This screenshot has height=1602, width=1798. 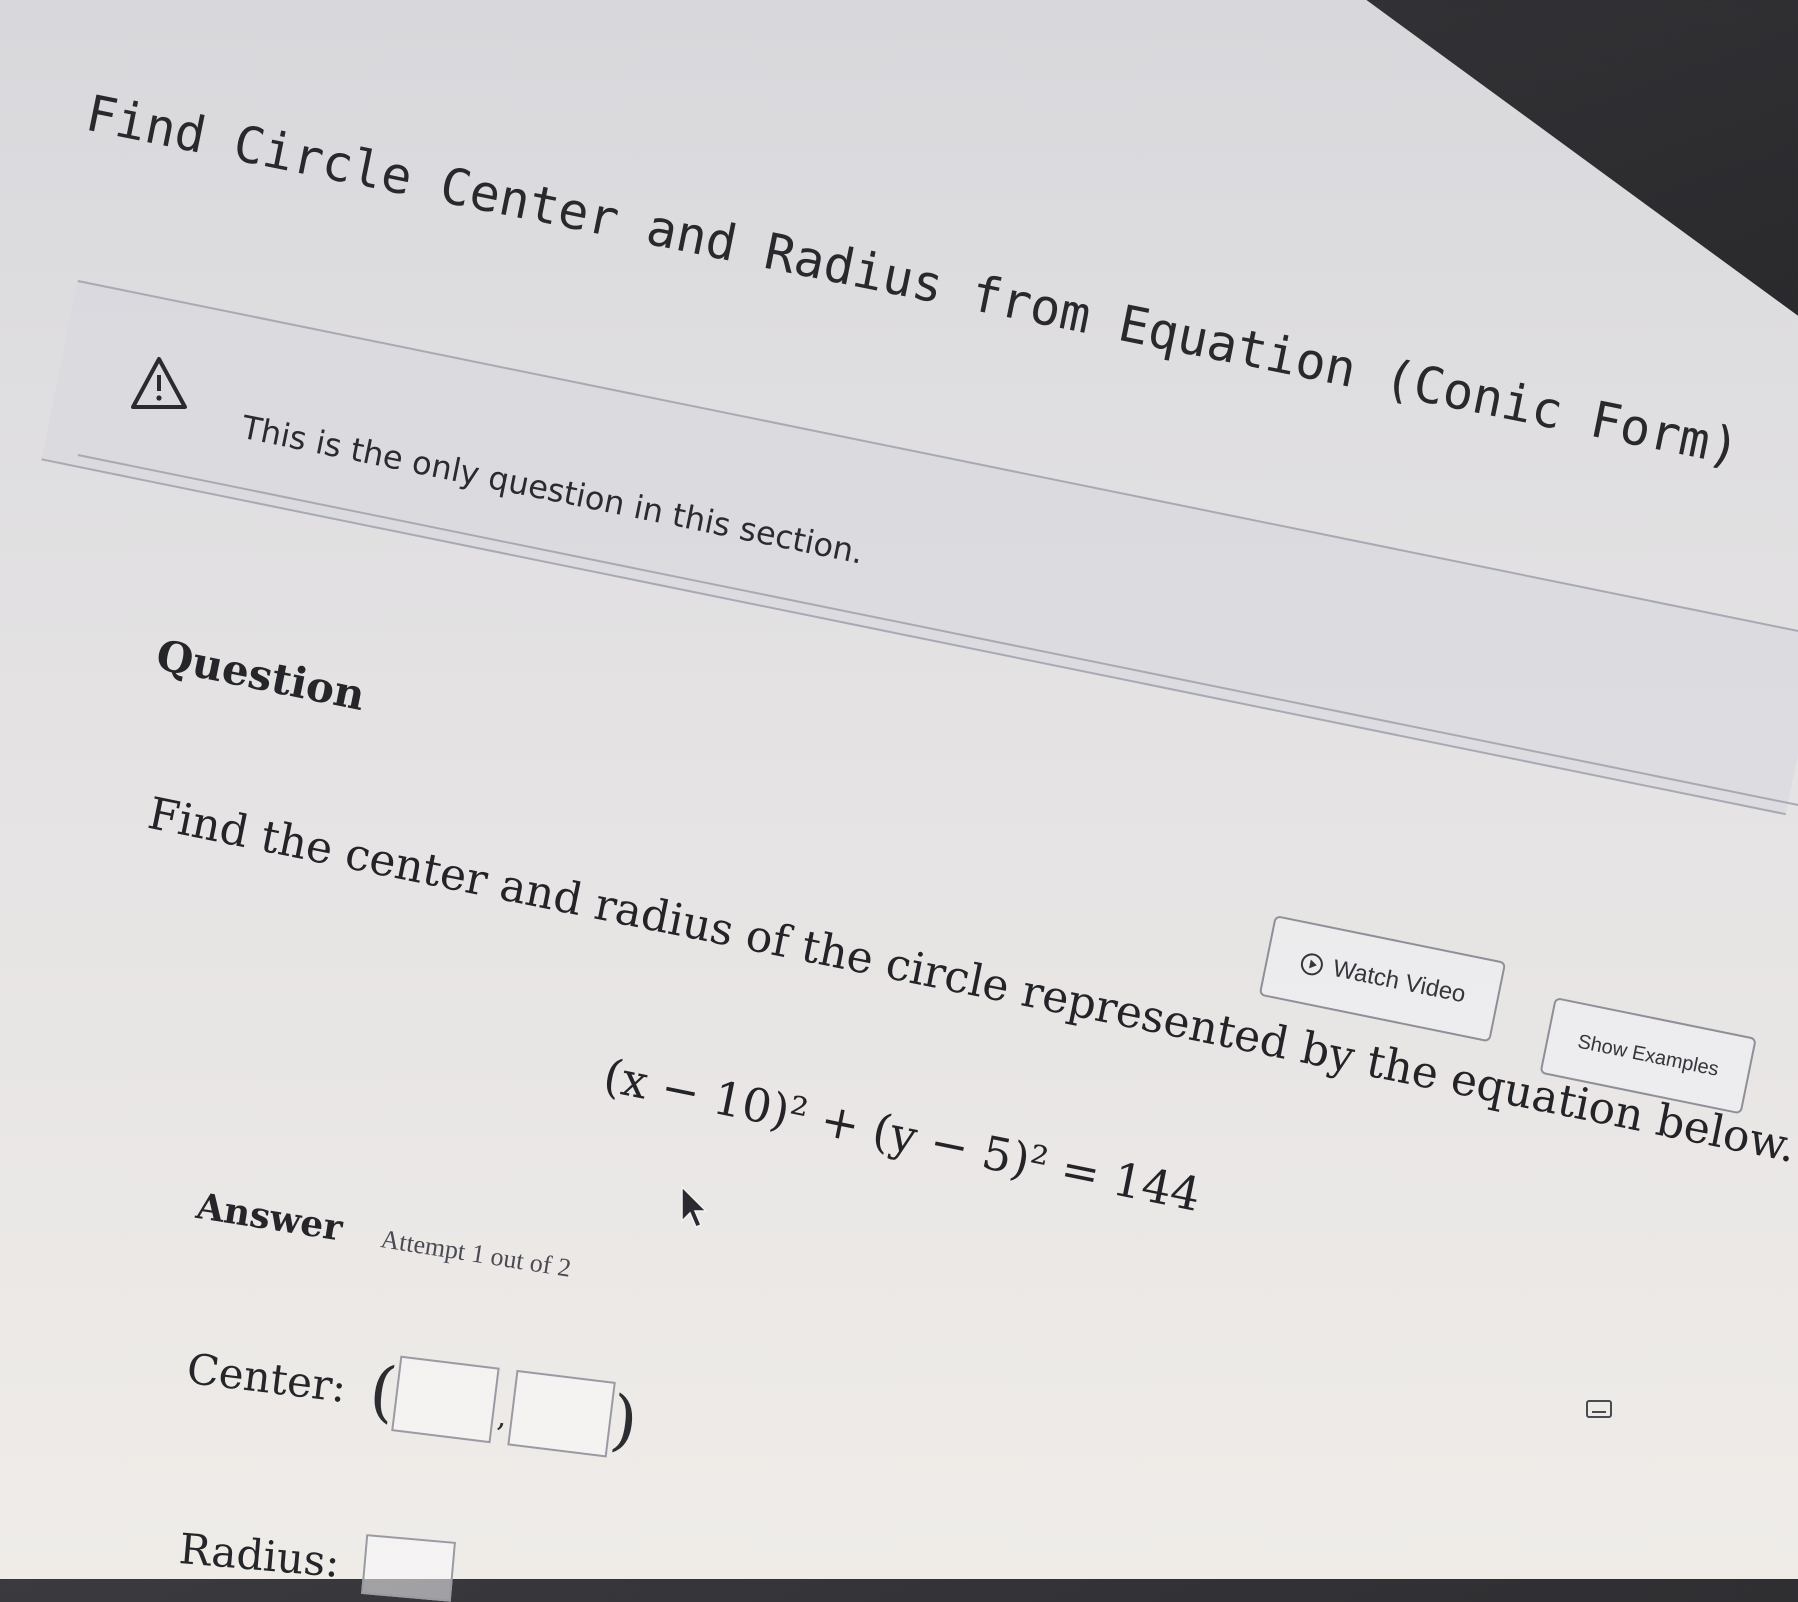 I want to click on center-y-input, so click(x=562, y=1413).